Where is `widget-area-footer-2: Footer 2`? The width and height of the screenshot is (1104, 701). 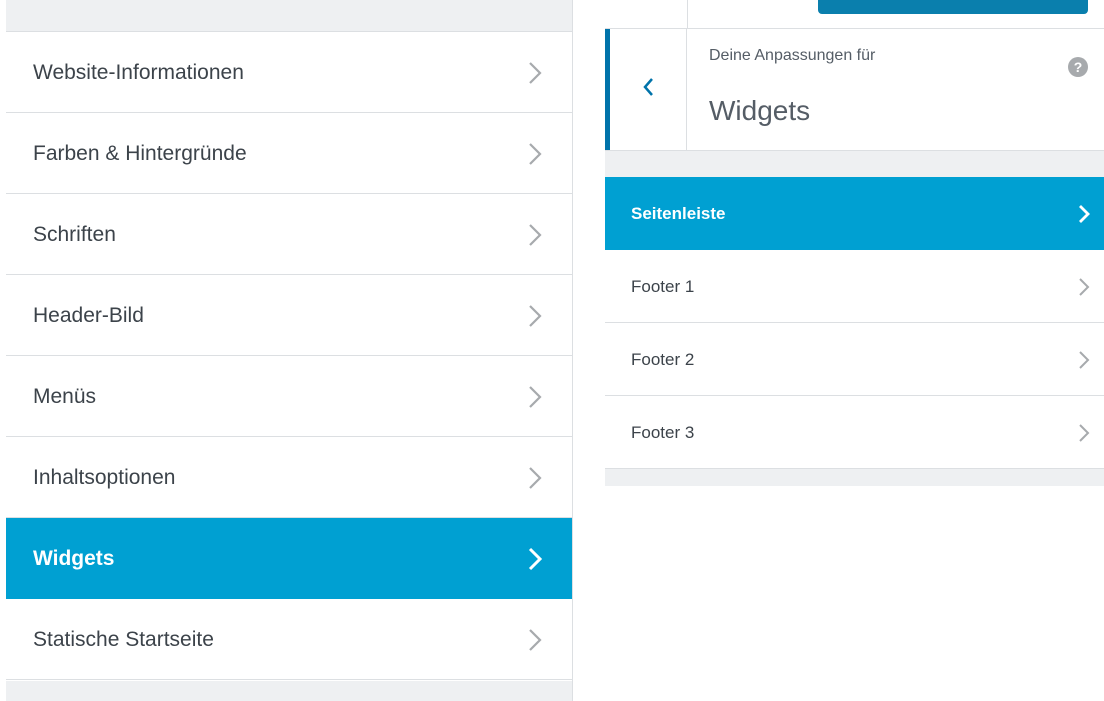 widget-area-footer-2: Footer 2 is located at coordinates (854, 359).